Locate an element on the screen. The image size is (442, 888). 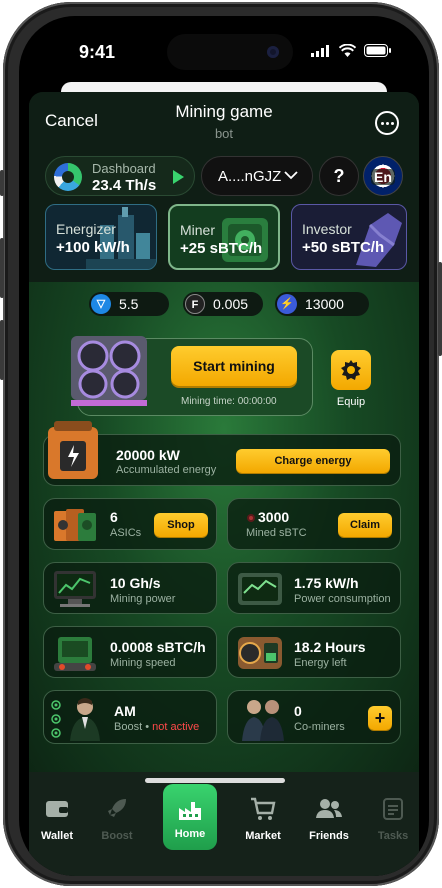
wallet-address: A....nGJZ is located at coordinates (250, 176).